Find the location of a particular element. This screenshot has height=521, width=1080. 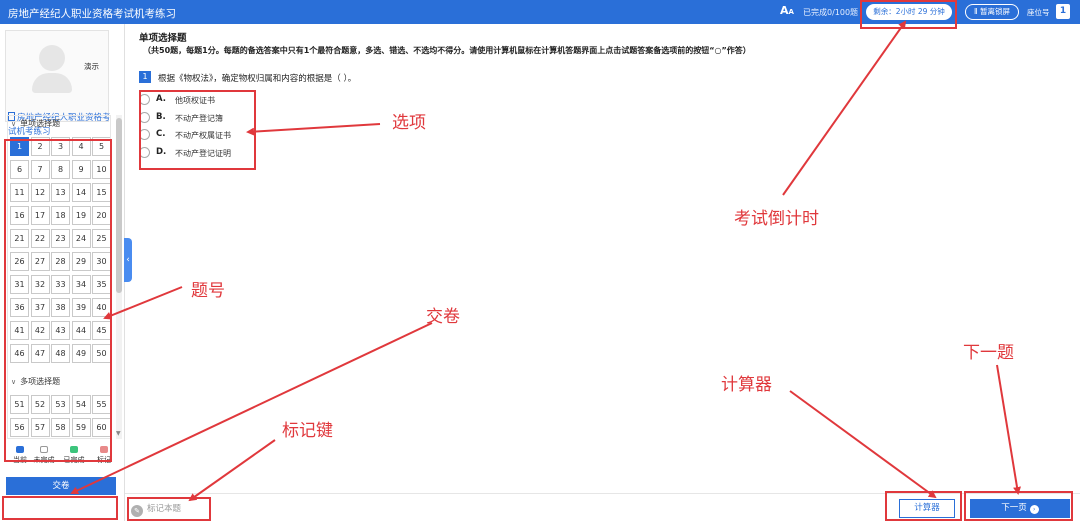

question-number-cell: 41 is located at coordinates (19, 330).